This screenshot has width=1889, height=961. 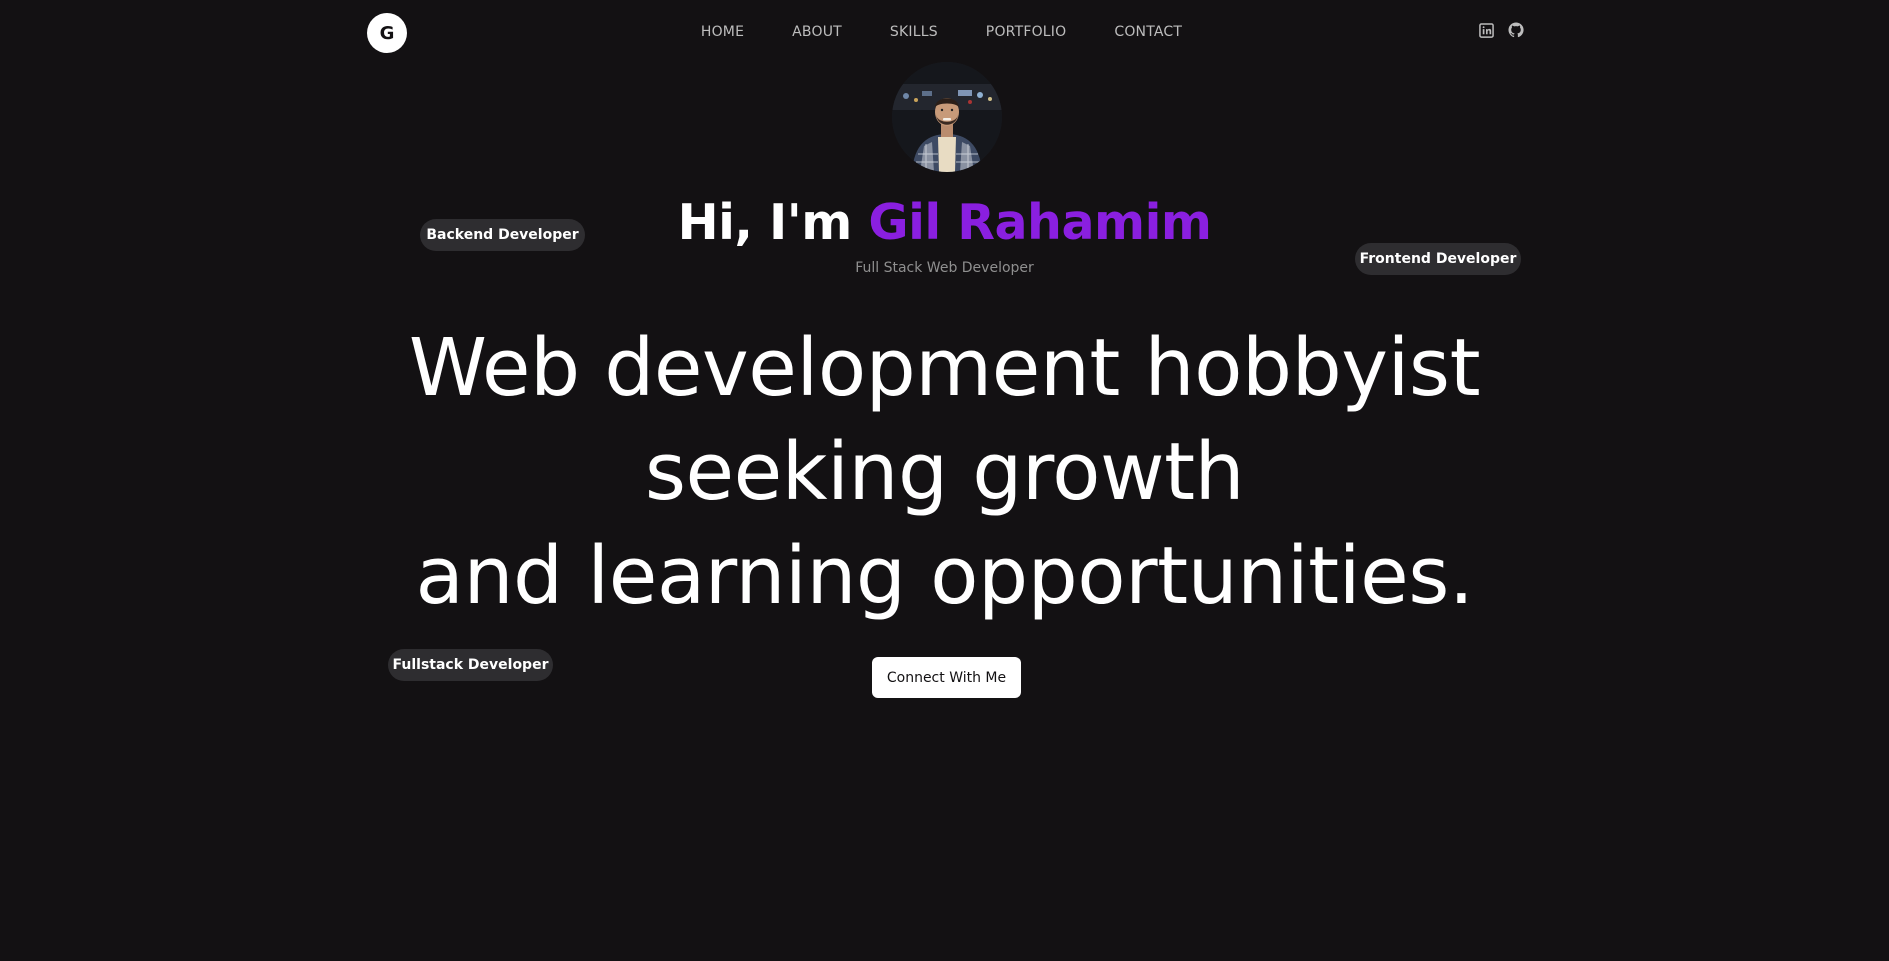 What do you see at coordinates (944, 368) in the screenshot?
I see `headline-line-1: Web development hobbyist` at bounding box center [944, 368].